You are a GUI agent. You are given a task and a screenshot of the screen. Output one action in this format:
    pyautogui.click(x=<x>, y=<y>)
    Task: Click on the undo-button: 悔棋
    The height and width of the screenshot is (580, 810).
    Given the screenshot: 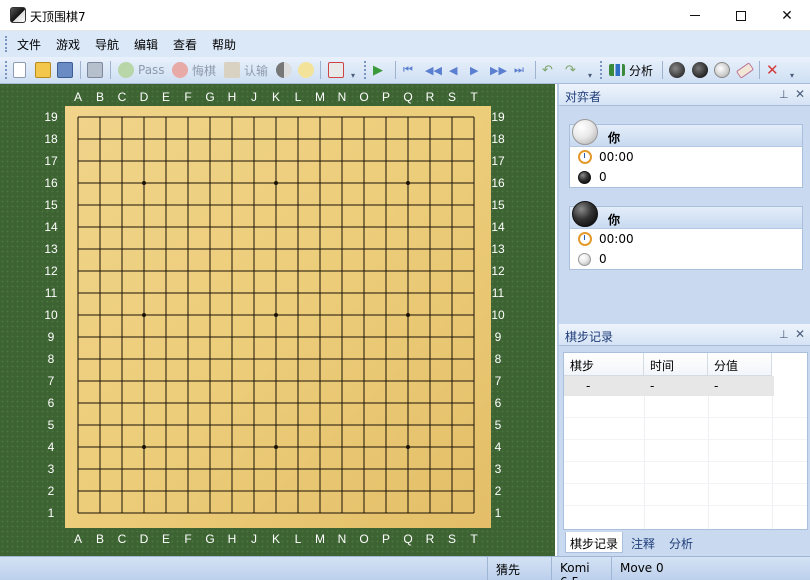 What is the action you would take?
    pyautogui.click(x=194, y=70)
    